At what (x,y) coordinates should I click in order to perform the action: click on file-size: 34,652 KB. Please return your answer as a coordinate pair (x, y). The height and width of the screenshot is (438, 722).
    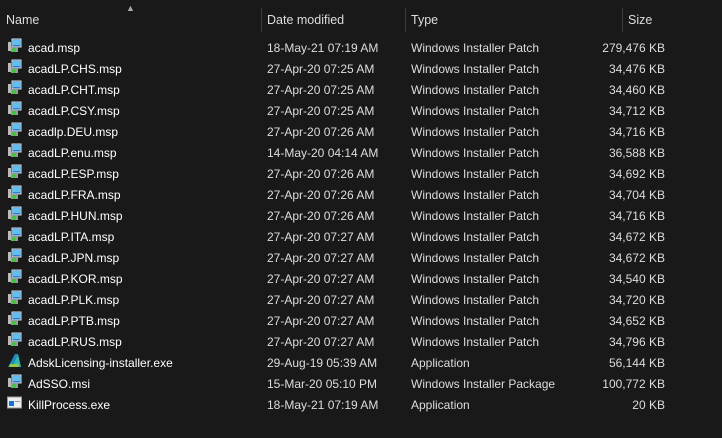
    Looking at the image, I should click on (636, 321).